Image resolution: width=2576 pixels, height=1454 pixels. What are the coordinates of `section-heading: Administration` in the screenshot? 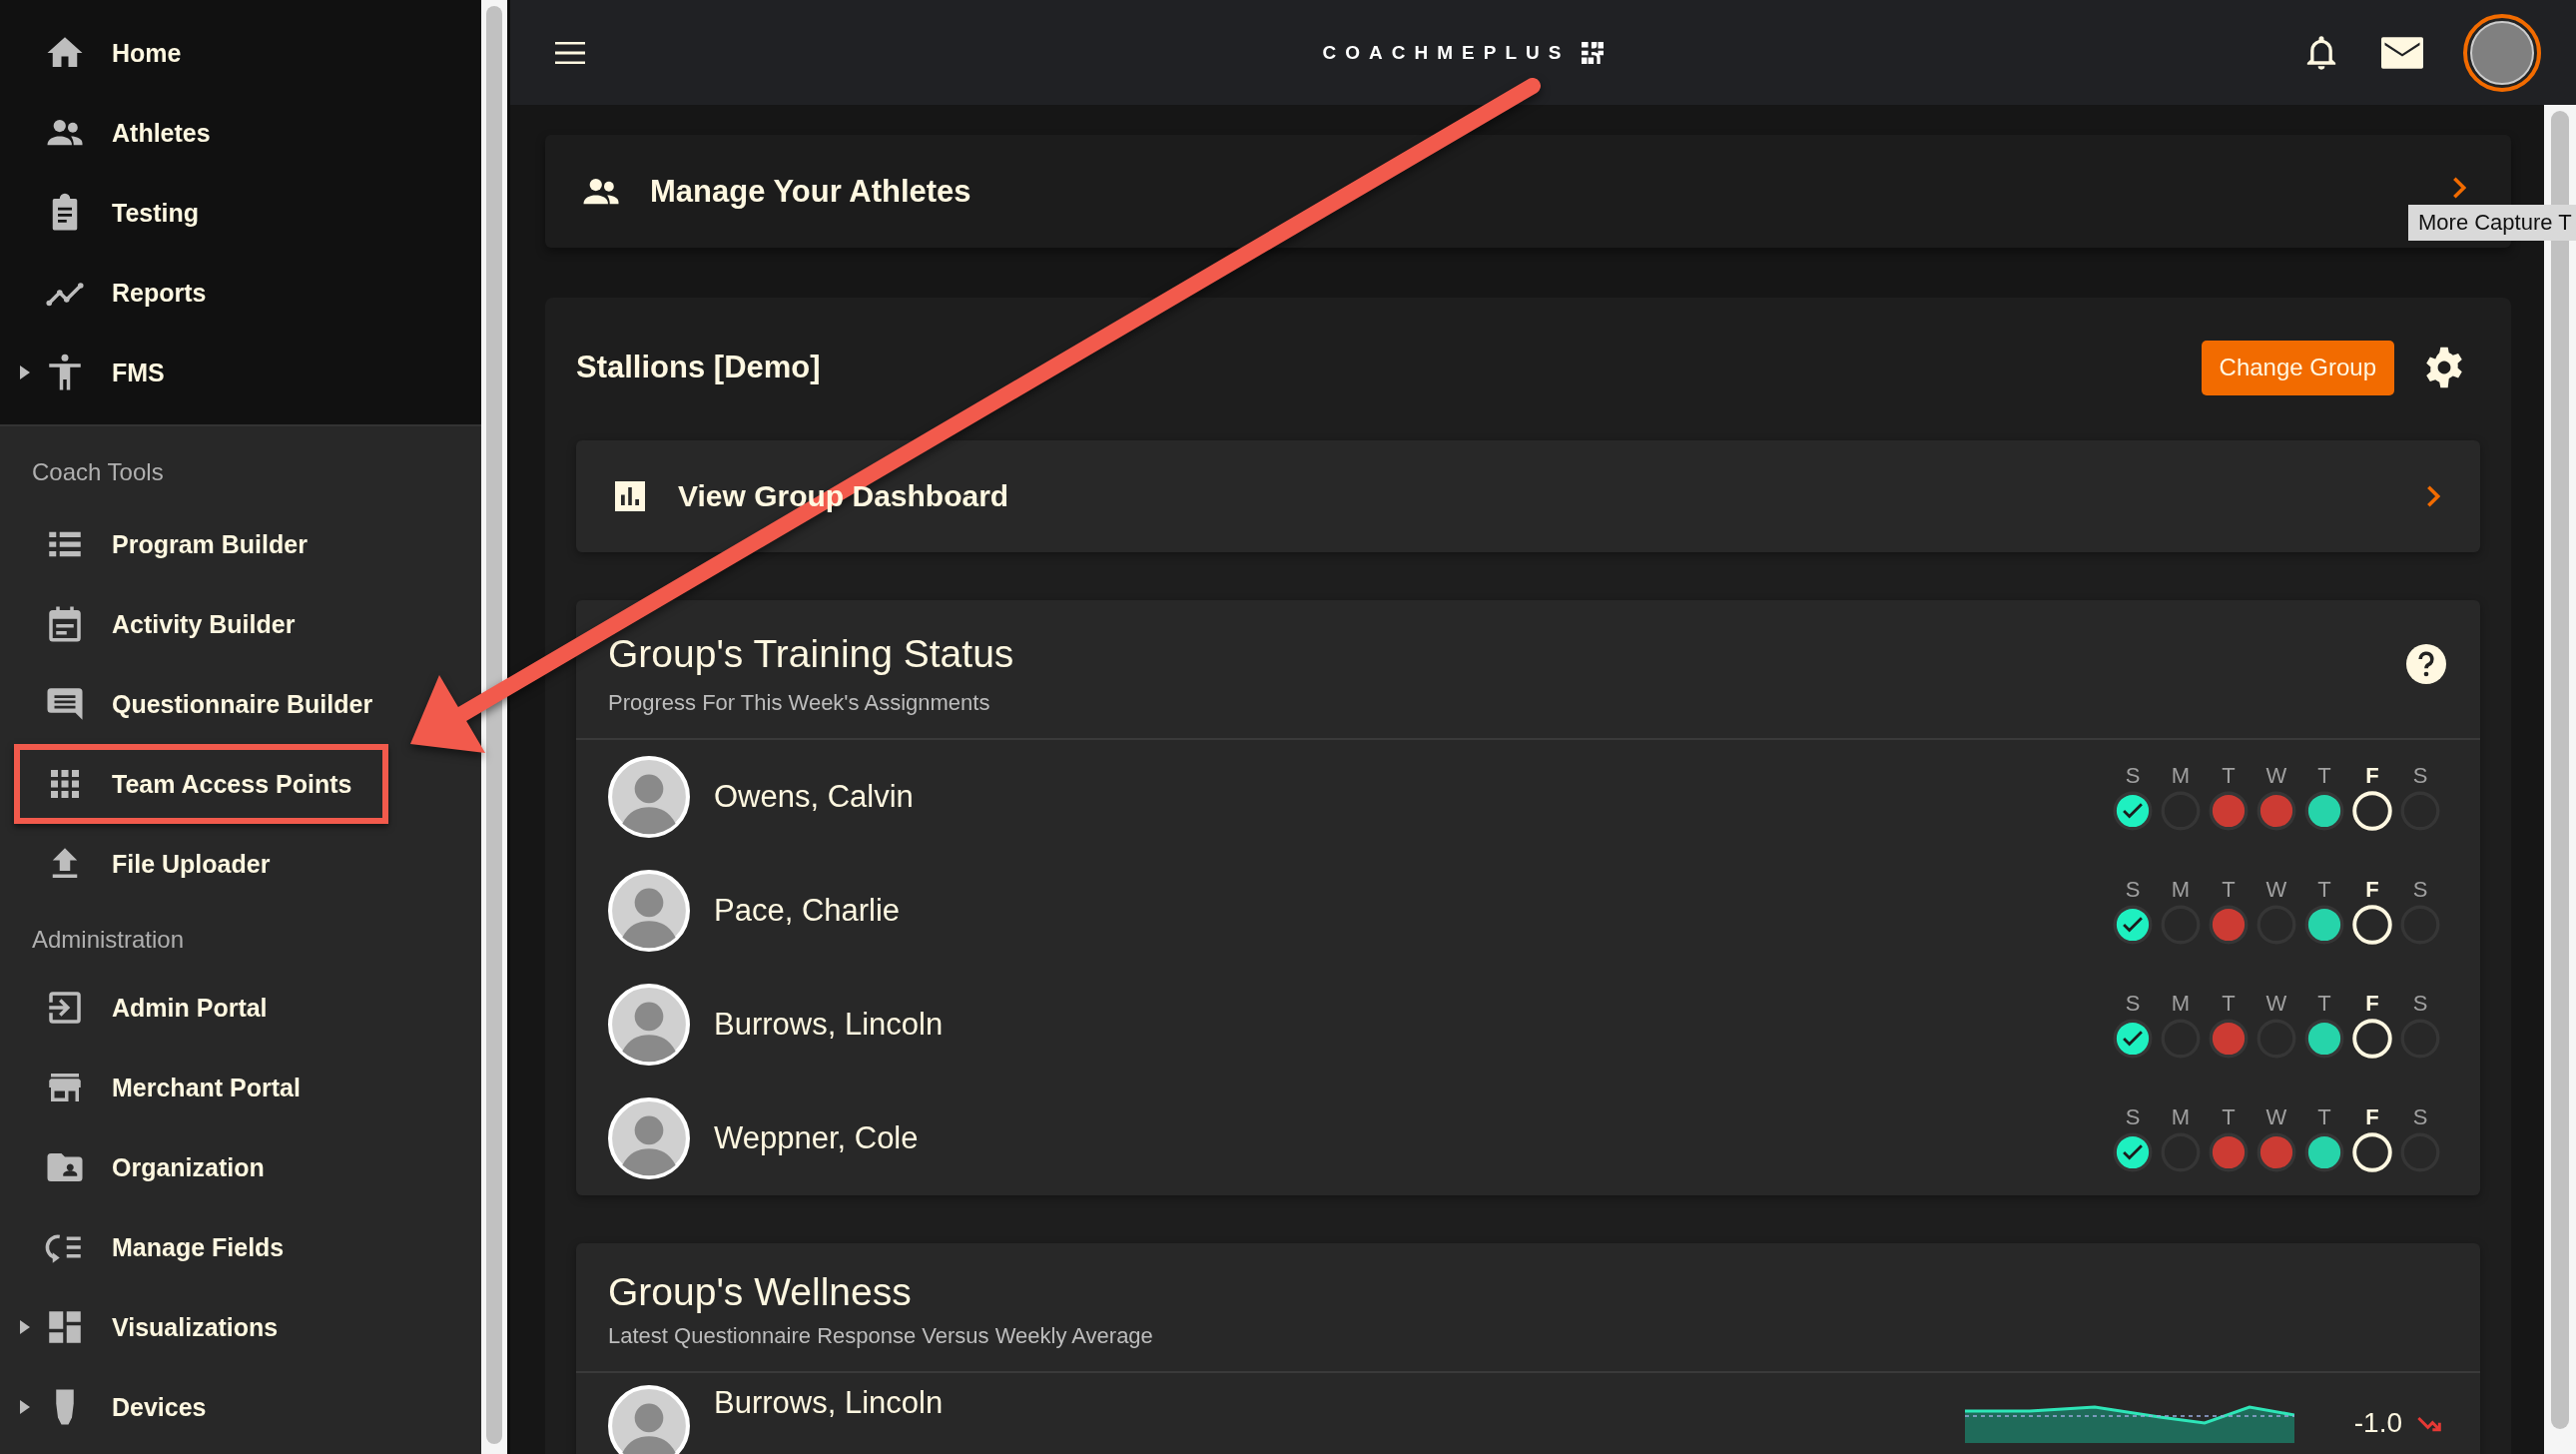 It's located at (108, 940).